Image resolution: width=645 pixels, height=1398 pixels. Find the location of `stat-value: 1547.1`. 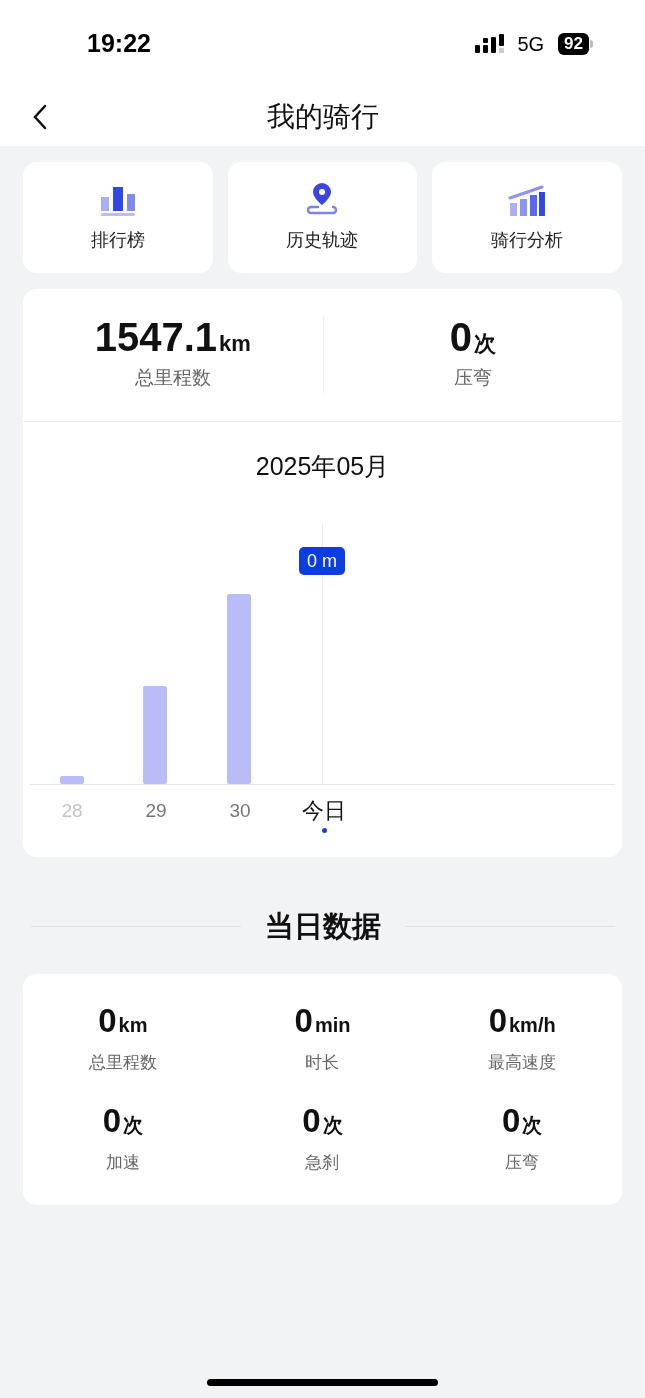

stat-value: 1547.1 is located at coordinates (155, 337).